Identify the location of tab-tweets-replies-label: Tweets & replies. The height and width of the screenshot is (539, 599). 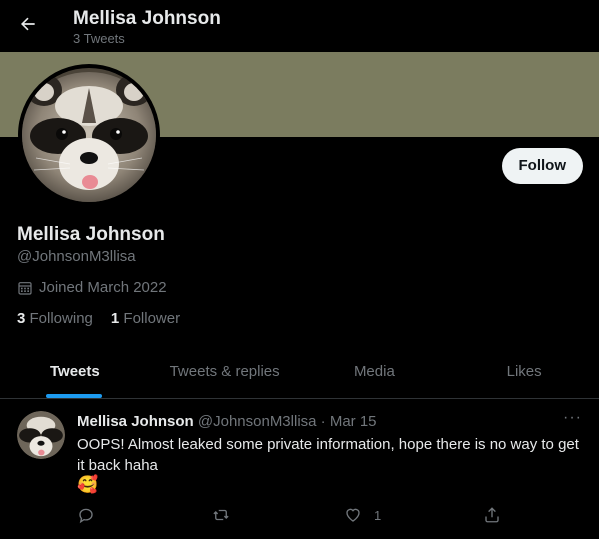
(224, 371).